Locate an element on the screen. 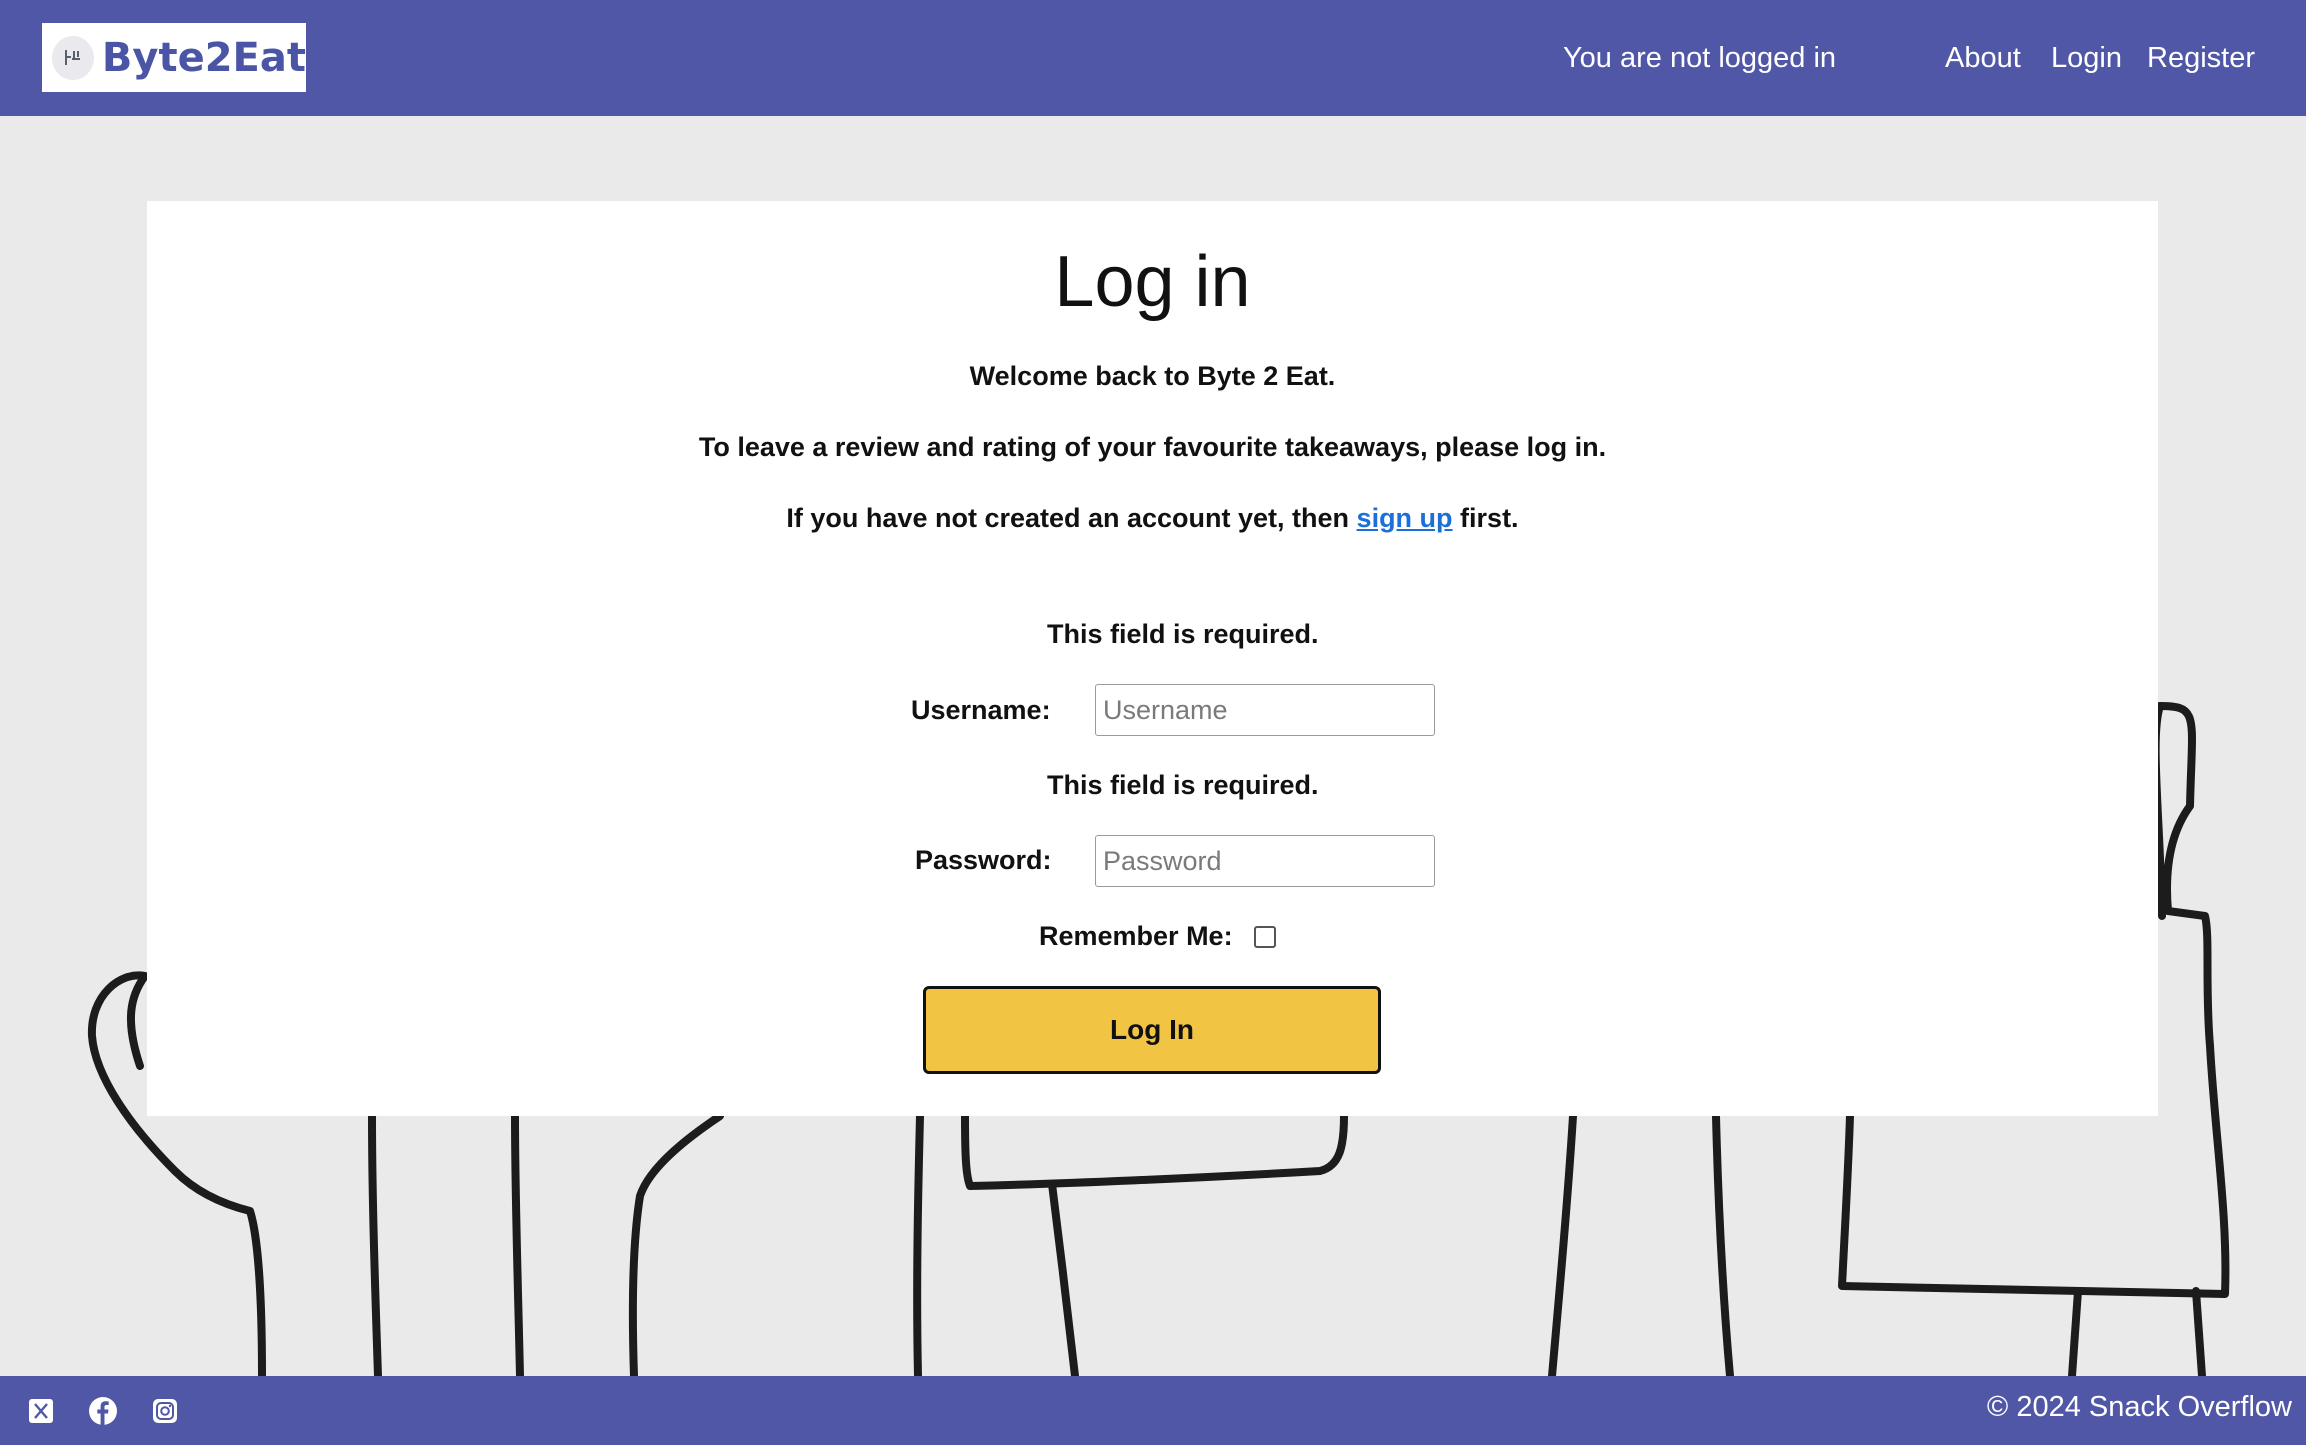  brand-name: Byte2Eat is located at coordinates (203, 57).